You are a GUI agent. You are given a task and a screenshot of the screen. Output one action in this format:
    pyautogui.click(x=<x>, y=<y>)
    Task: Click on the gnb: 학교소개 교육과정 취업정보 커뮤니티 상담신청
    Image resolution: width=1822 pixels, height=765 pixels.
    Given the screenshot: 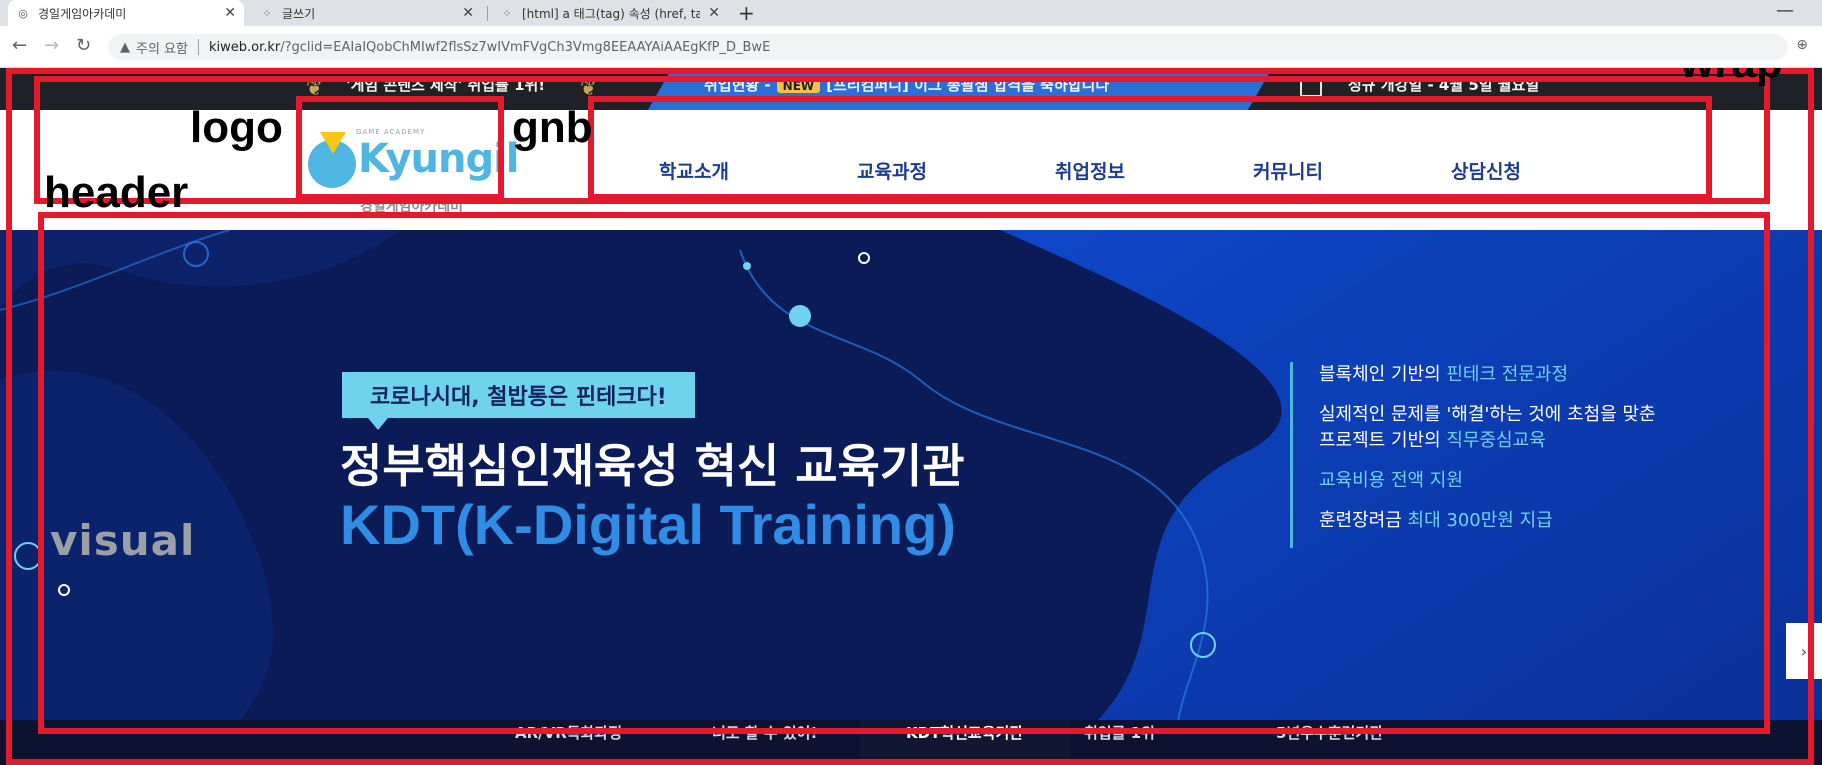 What is the action you would take?
    pyautogui.click(x=1150, y=170)
    